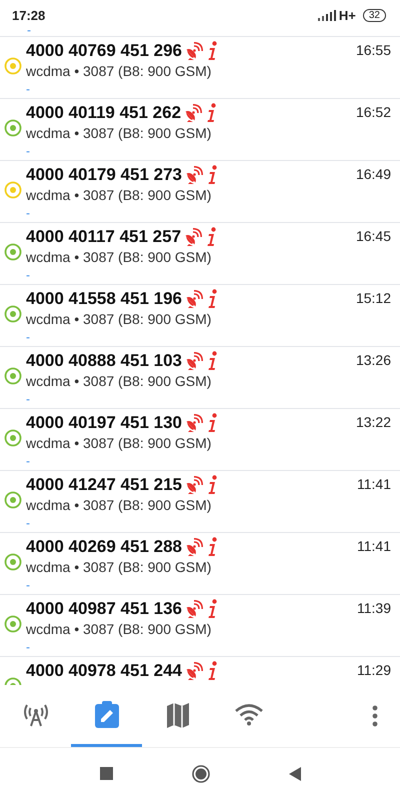 This screenshot has width=400, height=800. Describe the element at coordinates (104, 671) in the screenshot. I see `cell-id: 4000 40978 451 244` at that location.